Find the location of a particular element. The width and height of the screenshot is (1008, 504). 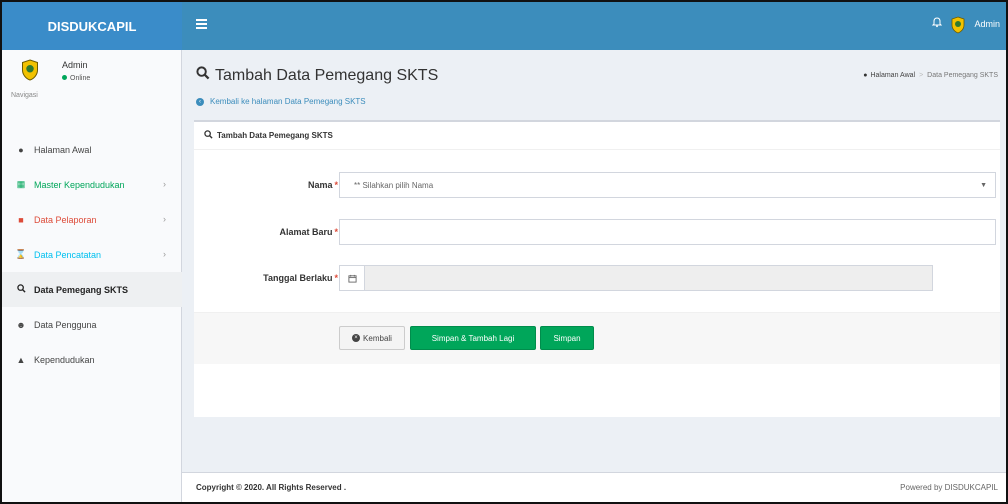

sidebar-item-data-pencatatan: ⌛ Data Pencatatan › is located at coordinates (92, 254).